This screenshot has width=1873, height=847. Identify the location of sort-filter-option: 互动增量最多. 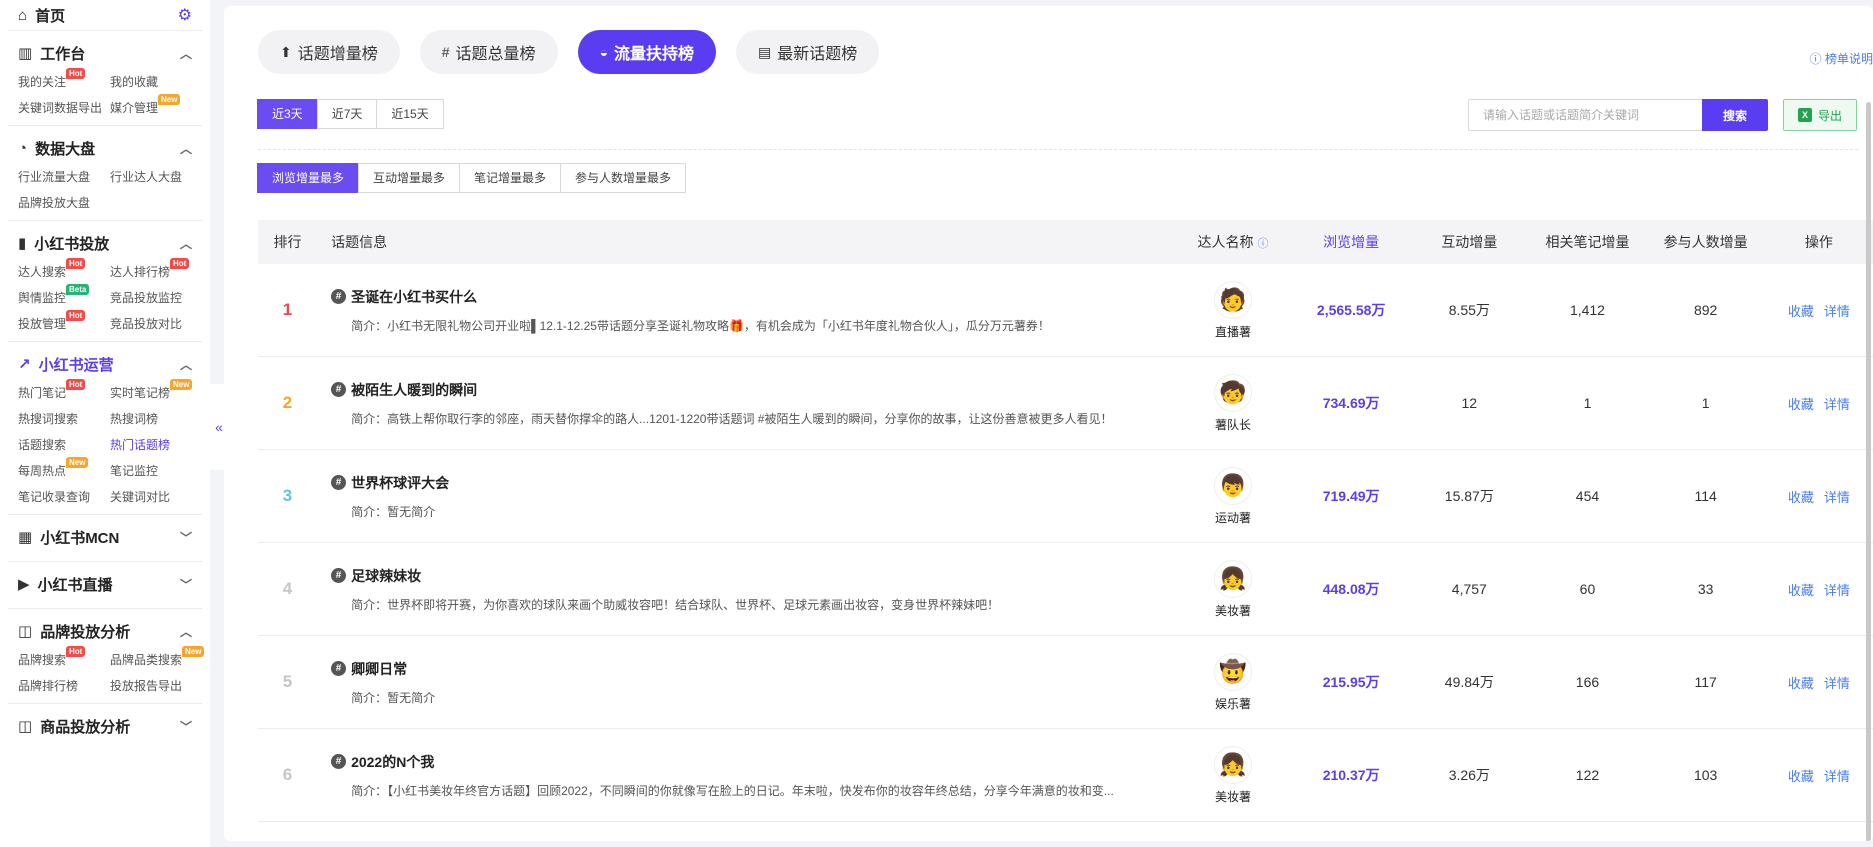
(409, 178).